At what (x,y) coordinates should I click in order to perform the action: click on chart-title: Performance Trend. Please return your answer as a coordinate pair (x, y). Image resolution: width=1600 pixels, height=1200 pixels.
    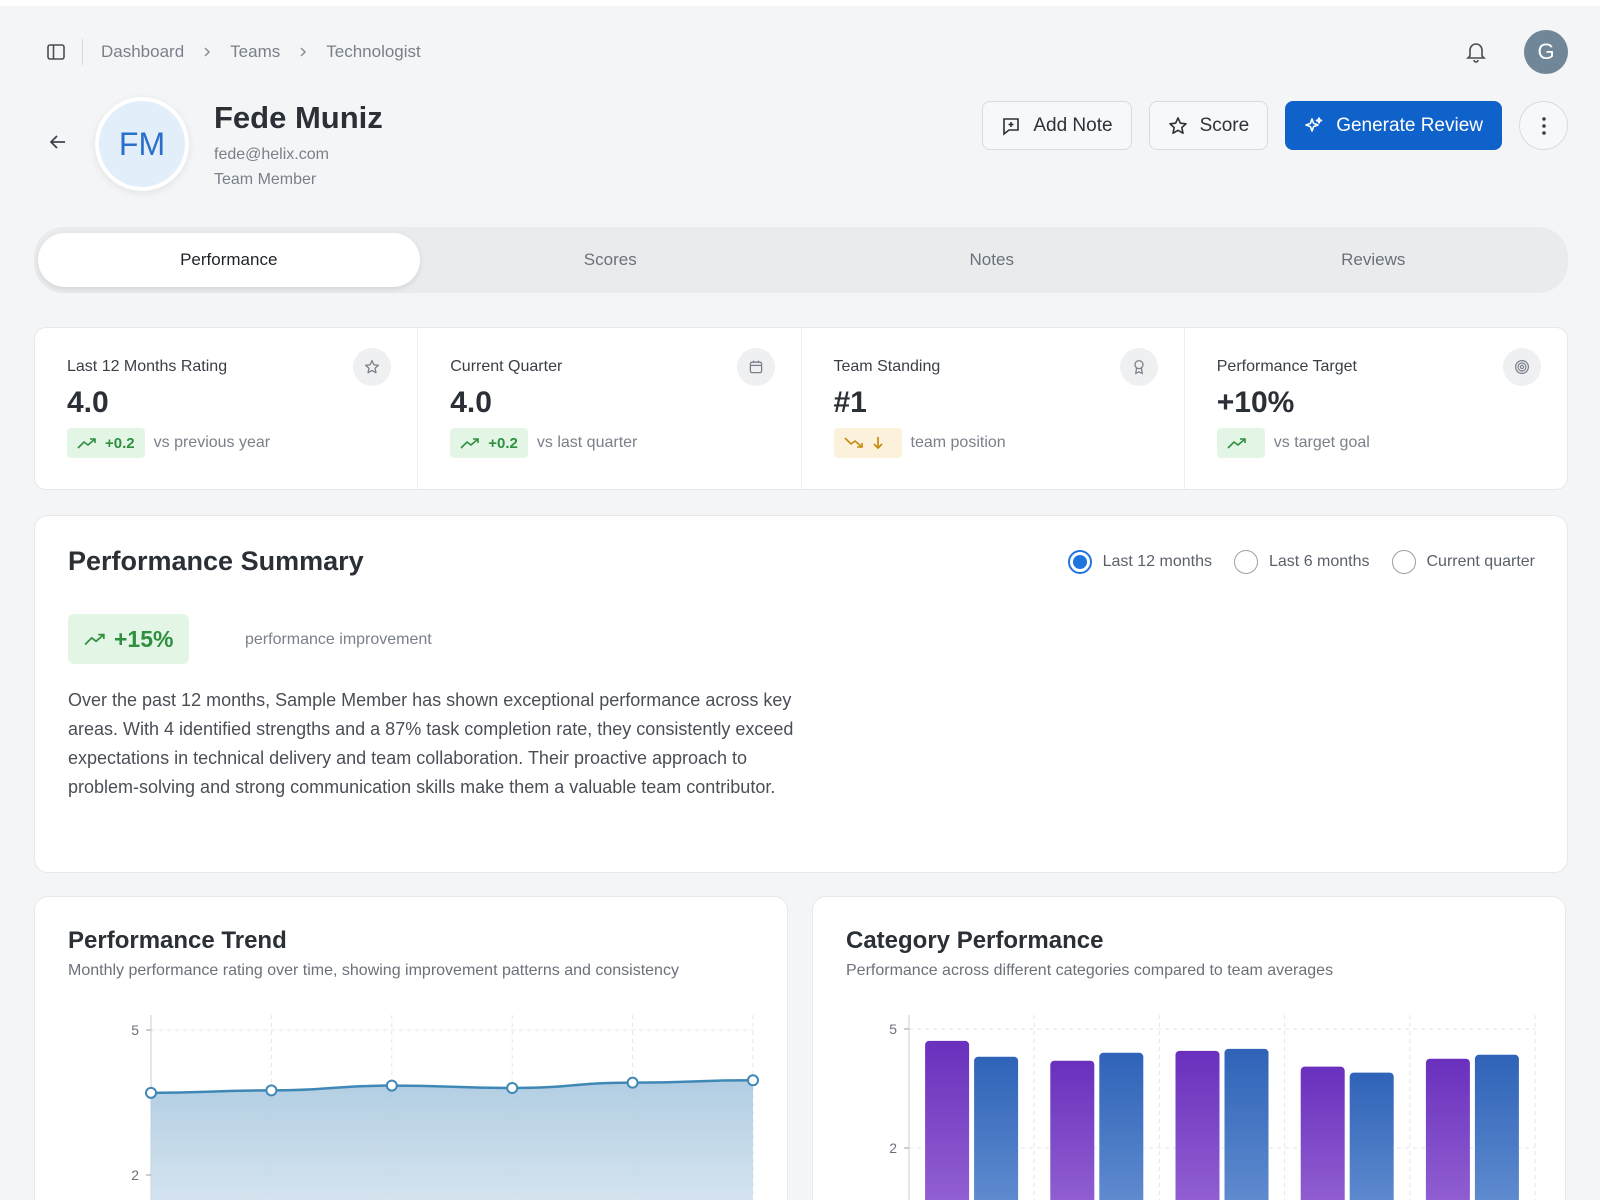
    Looking at the image, I should click on (177, 940).